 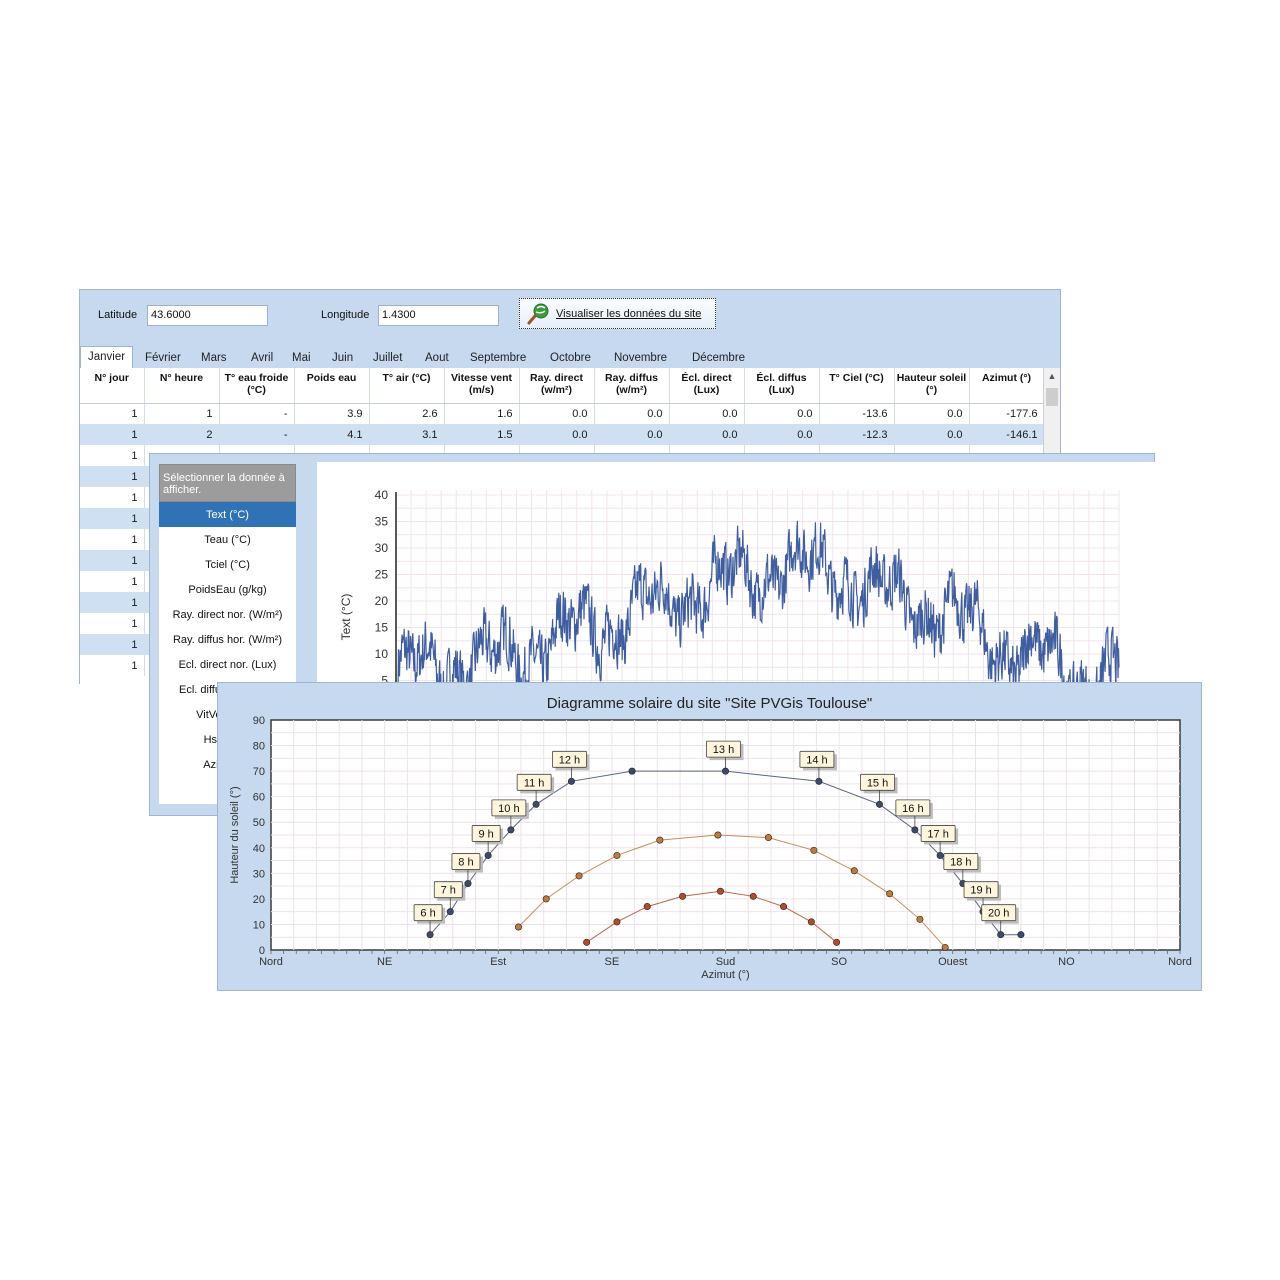 I want to click on column-header: Poids eau, so click(x=332, y=386).